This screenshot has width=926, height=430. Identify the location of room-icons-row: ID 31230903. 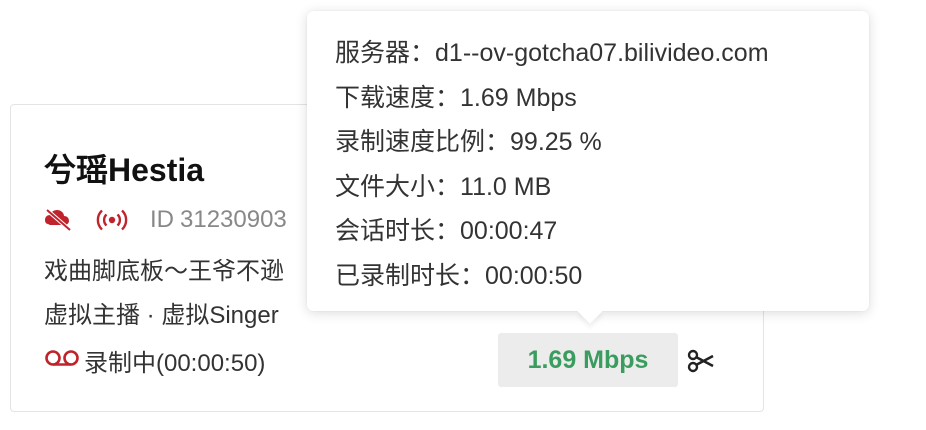
(165, 220).